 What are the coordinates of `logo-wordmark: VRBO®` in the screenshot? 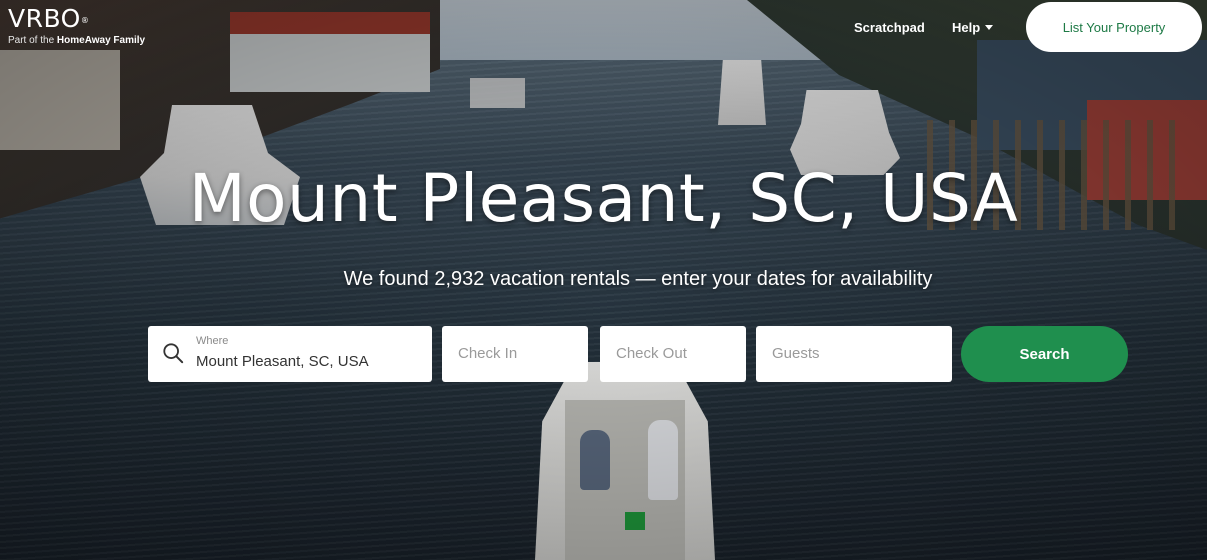 It's located at (76, 19).